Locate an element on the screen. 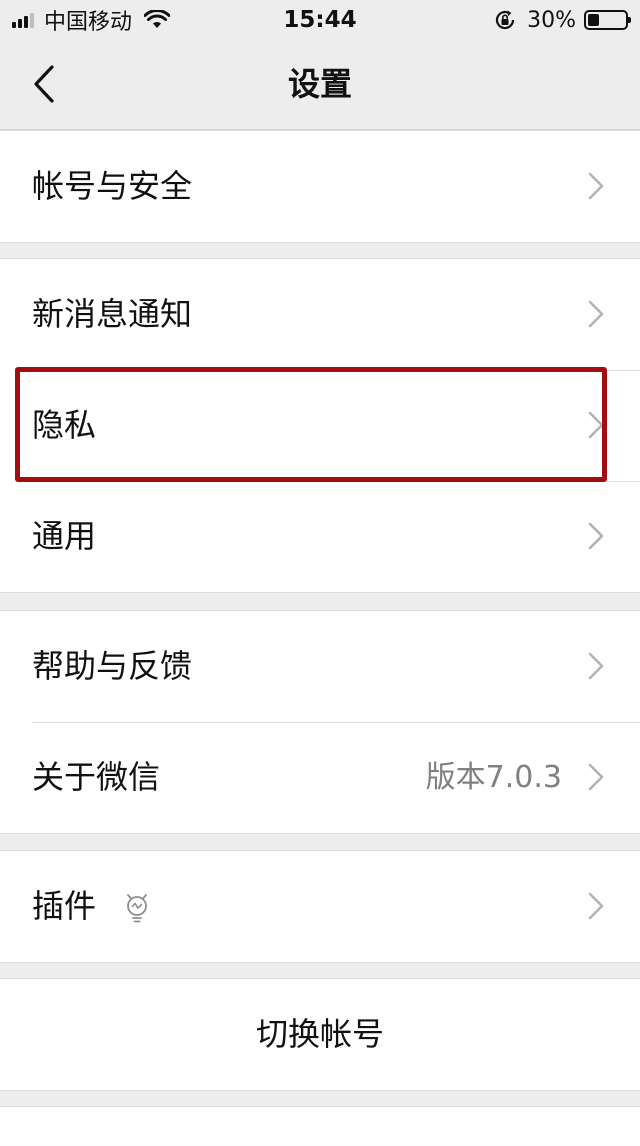  settings-group-plugins: 插件 is located at coordinates (320, 906).